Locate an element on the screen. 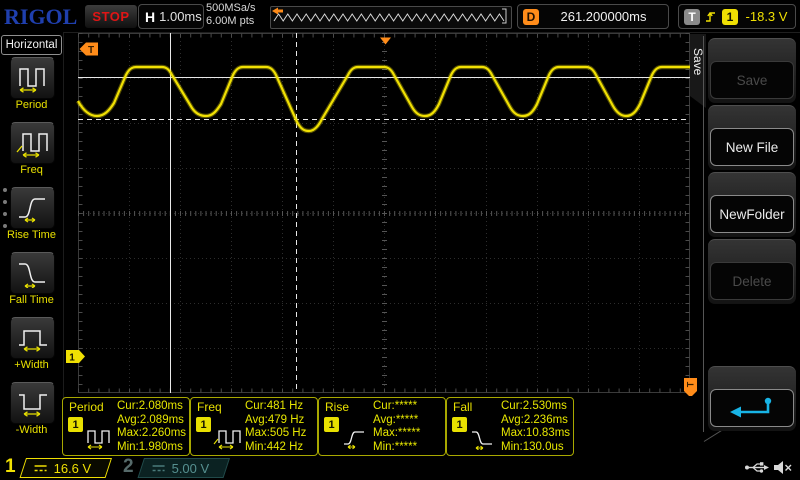  measure-item-rise-time-label: Rise Time is located at coordinates (31, 235).